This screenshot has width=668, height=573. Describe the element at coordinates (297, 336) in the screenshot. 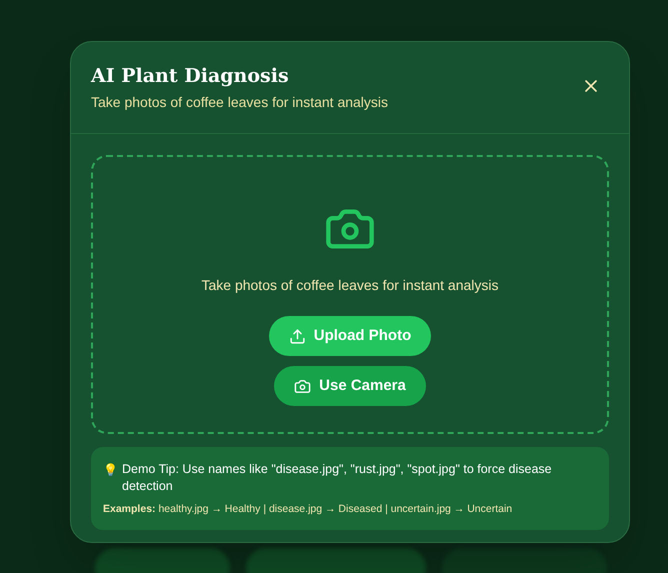

I see `upload-icon` at that location.